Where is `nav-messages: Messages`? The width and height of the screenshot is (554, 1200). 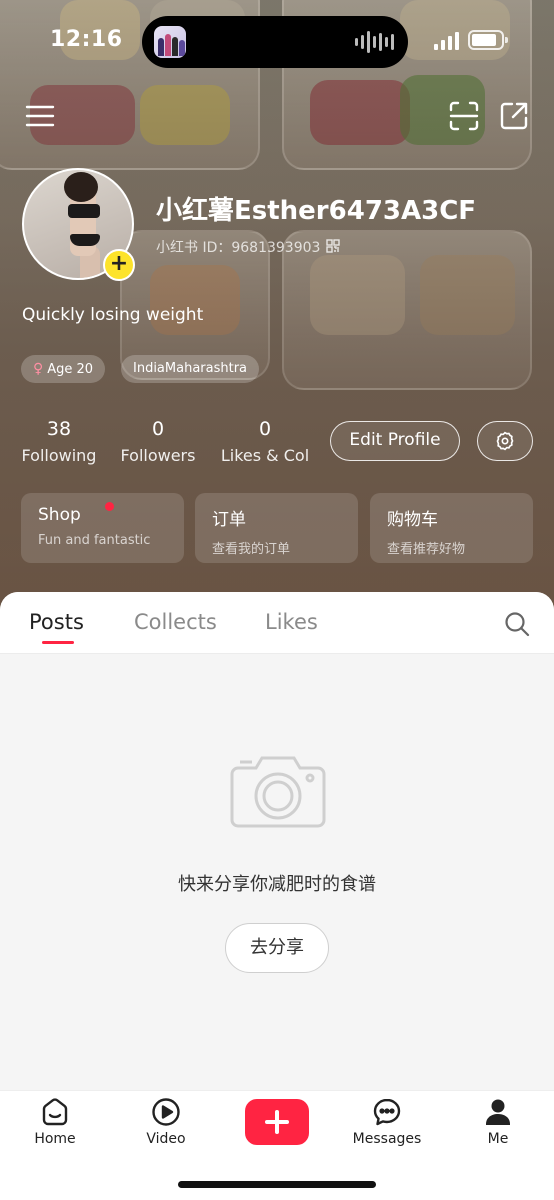 nav-messages: Messages is located at coordinates (387, 1122).